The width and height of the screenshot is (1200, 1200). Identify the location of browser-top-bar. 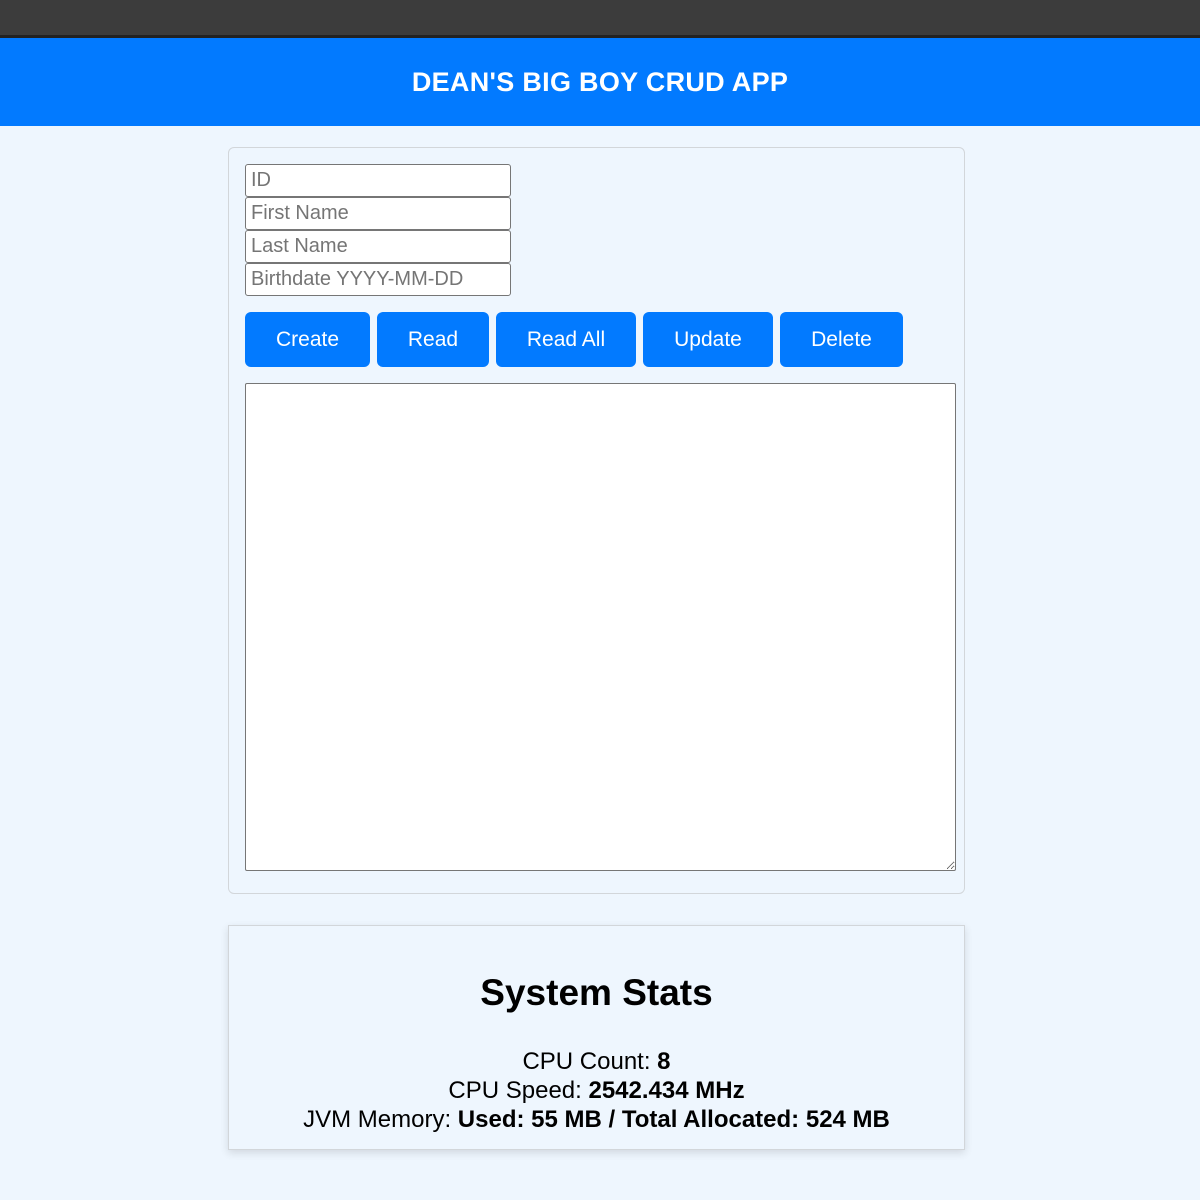
(600, 19).